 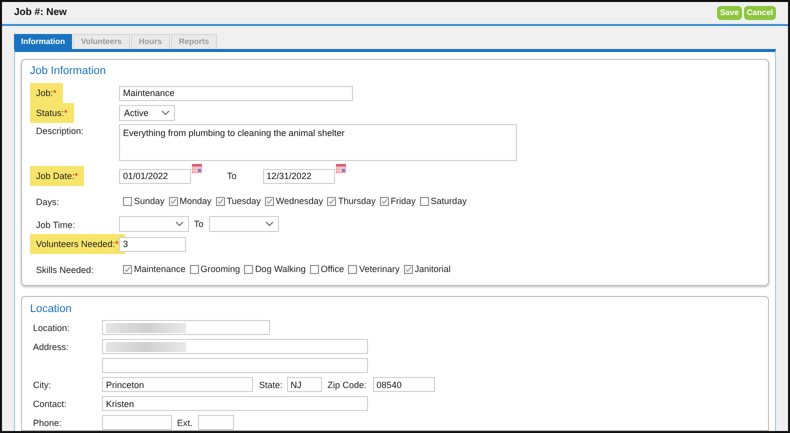 I want to click on text-field: 08540, so click(x=403, y=384).